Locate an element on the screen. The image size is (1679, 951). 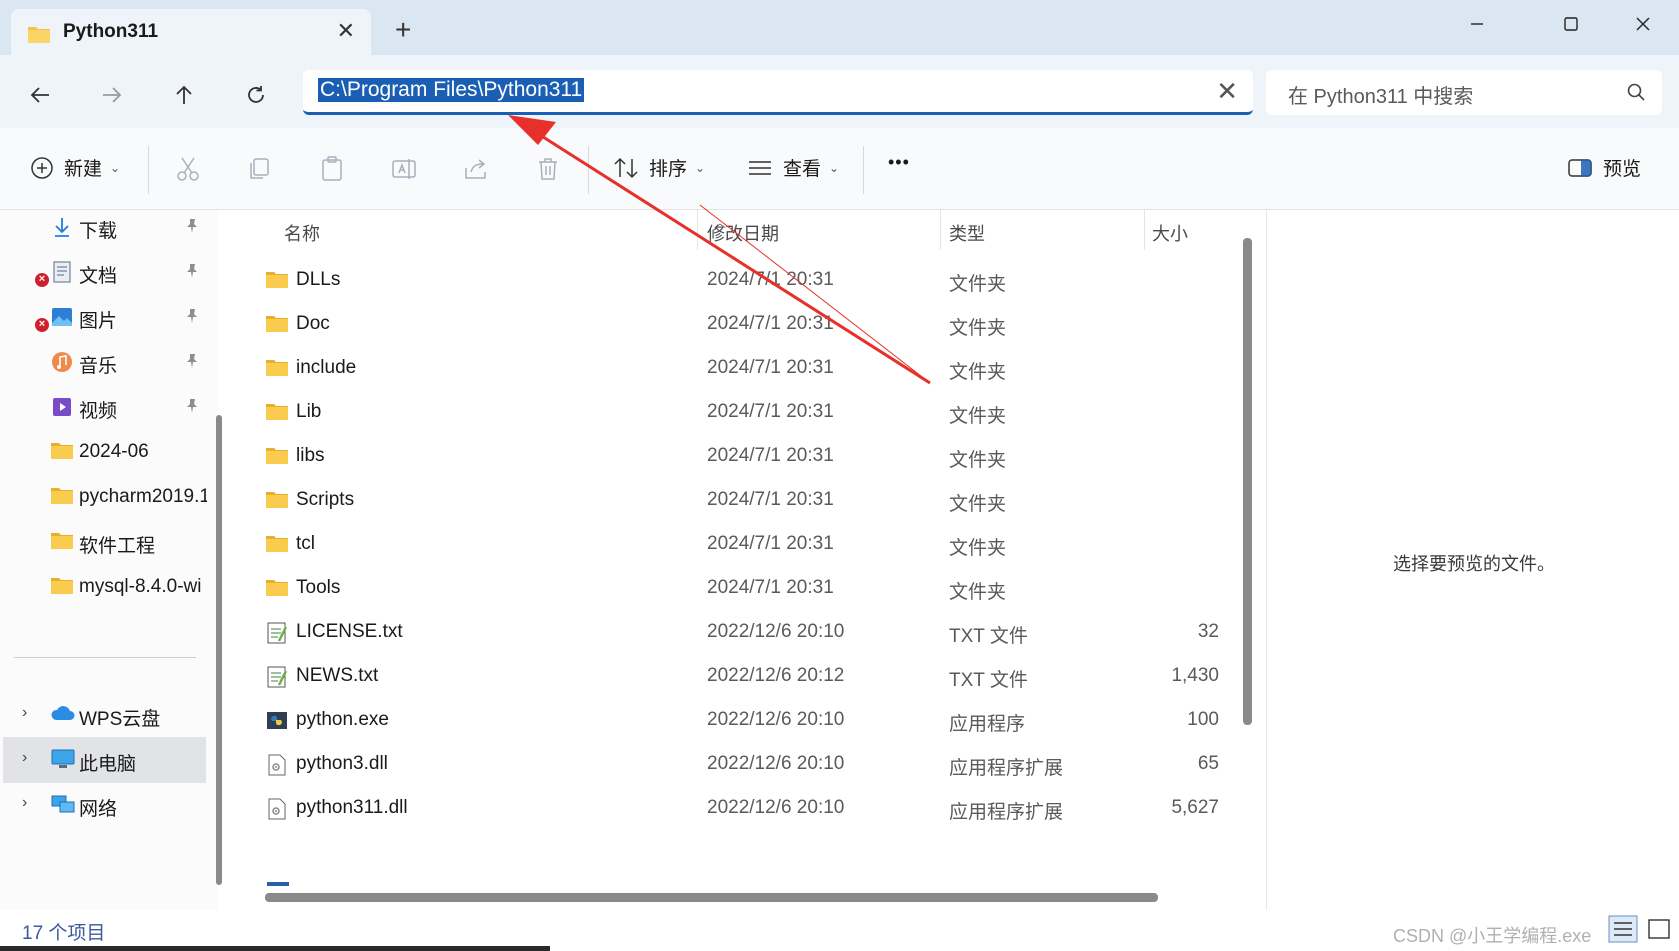
sidebar-item: mysql-8.4.0-wi is located at coordinates (103, 587).